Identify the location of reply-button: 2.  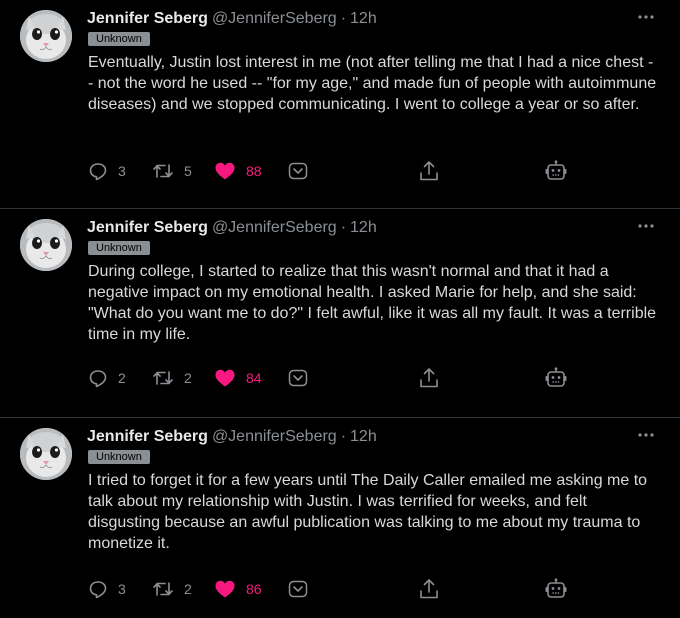
(107, 378).